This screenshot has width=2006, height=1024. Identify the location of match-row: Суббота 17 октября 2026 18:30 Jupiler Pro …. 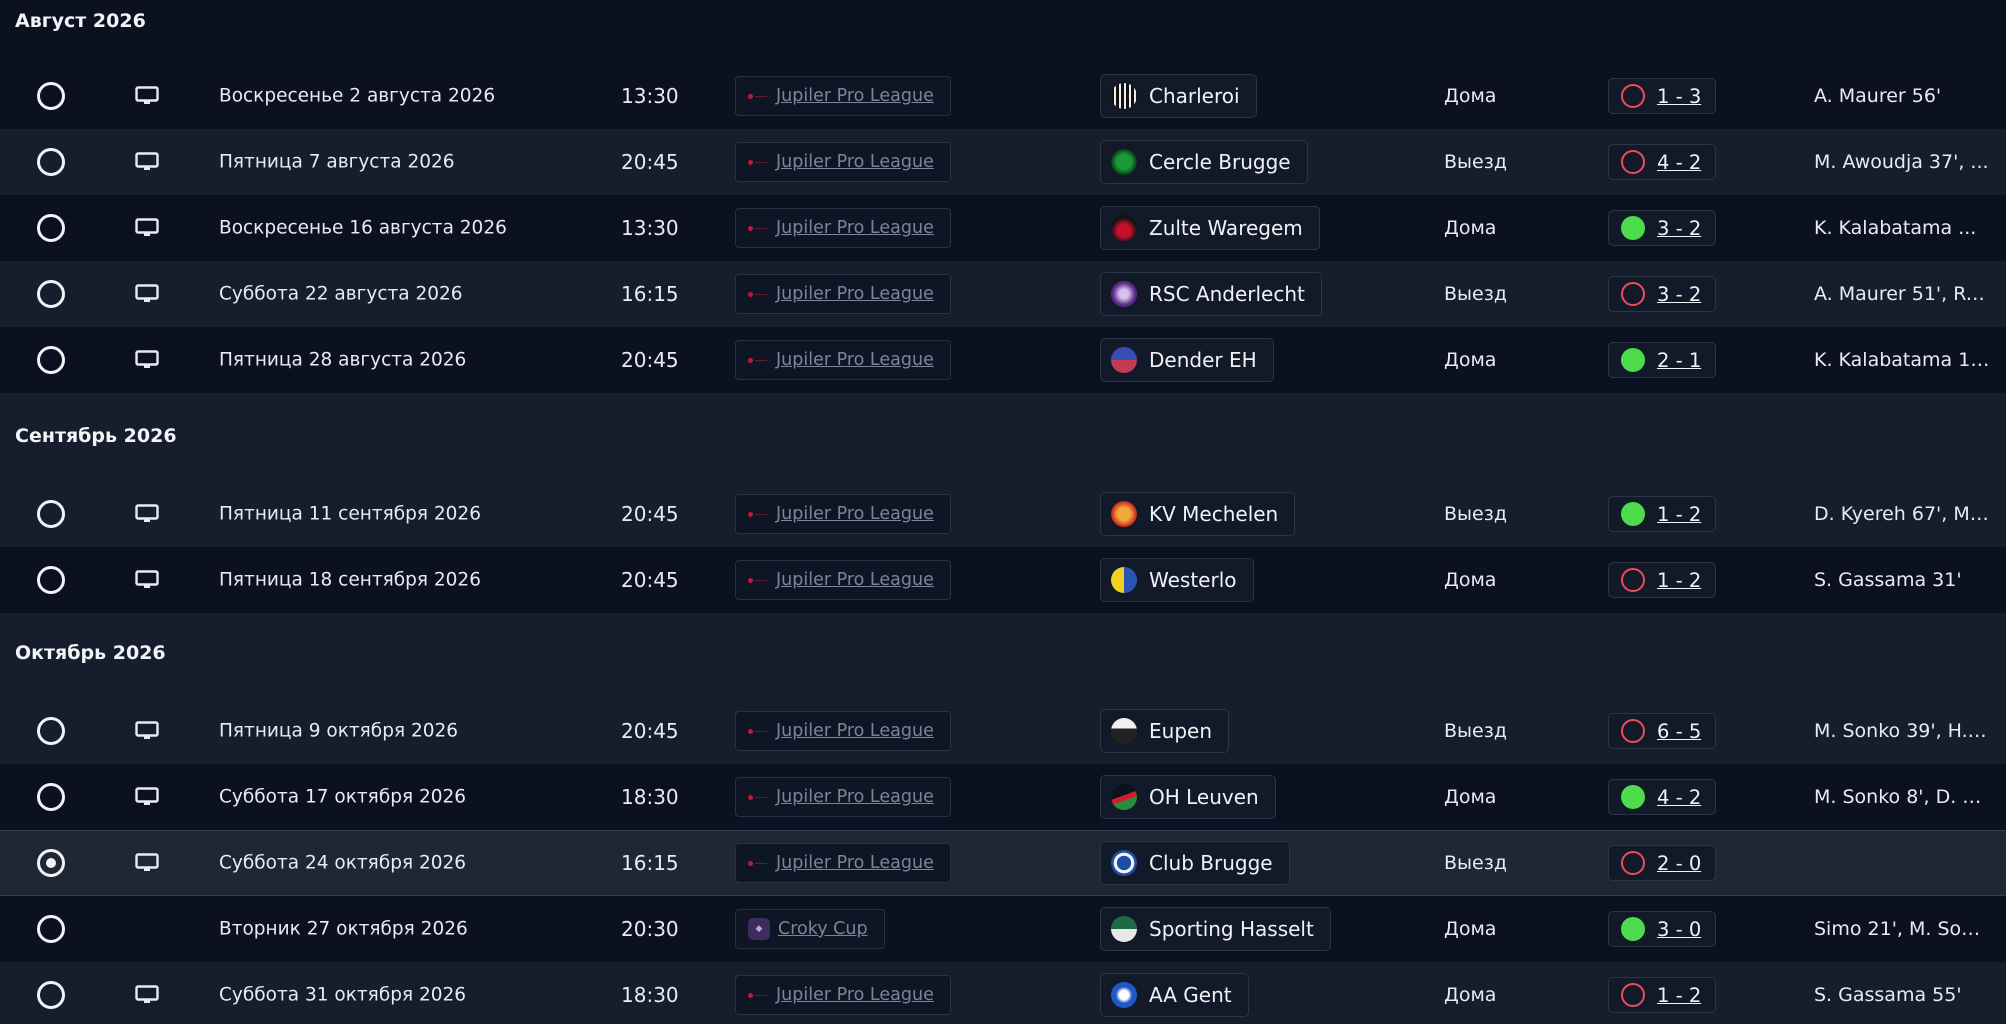
(1003, 797).